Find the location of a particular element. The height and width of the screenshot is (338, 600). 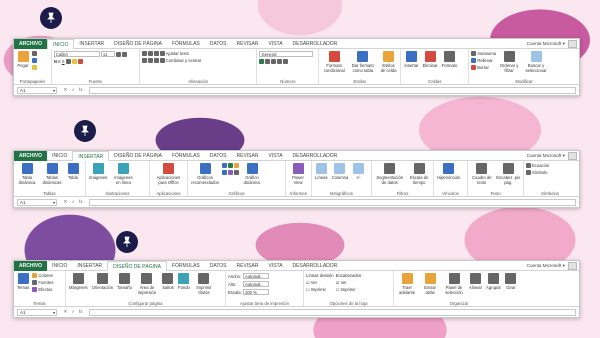

rotate-button: Girar is located at coordinates (511, 281).